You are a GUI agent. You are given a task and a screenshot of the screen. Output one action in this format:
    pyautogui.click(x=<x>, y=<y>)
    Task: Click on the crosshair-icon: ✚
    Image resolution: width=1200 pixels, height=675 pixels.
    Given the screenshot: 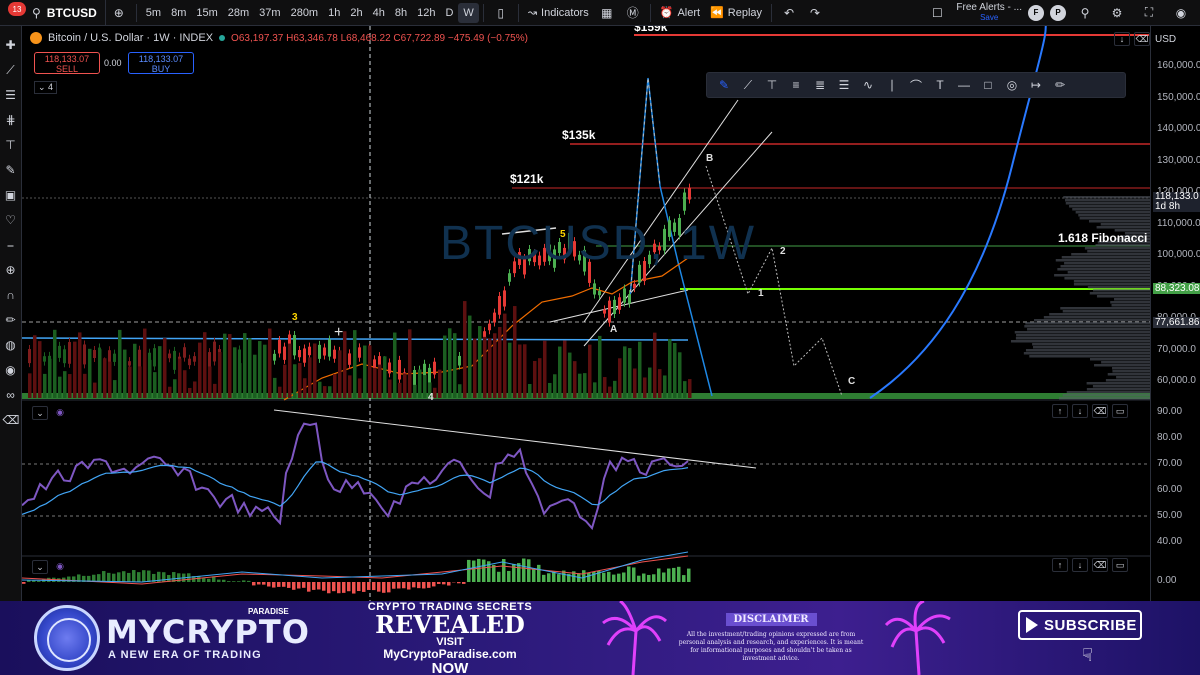 What is the action you would take?
    pyautogui.click(x=11, y=45)
    